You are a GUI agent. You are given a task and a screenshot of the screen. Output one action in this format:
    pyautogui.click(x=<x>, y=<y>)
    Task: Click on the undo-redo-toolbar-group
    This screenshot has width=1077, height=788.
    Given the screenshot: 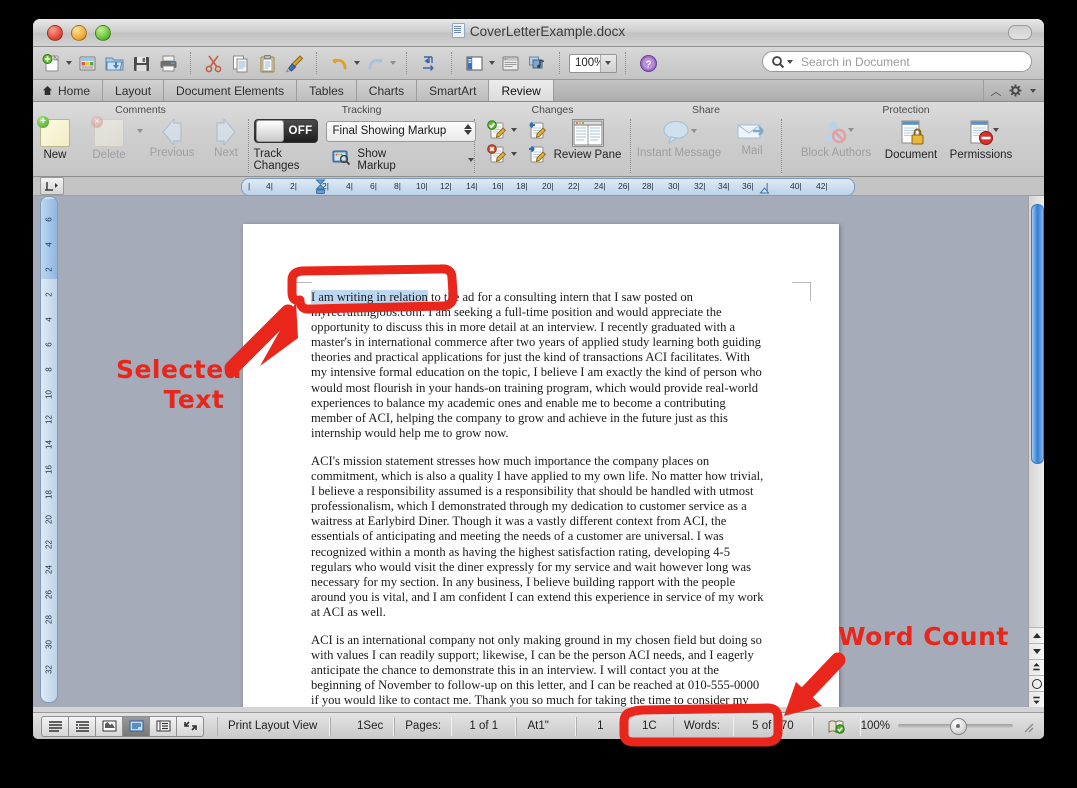 What is the action you would take?
    pyautogui.click(x=362, y=63)
    